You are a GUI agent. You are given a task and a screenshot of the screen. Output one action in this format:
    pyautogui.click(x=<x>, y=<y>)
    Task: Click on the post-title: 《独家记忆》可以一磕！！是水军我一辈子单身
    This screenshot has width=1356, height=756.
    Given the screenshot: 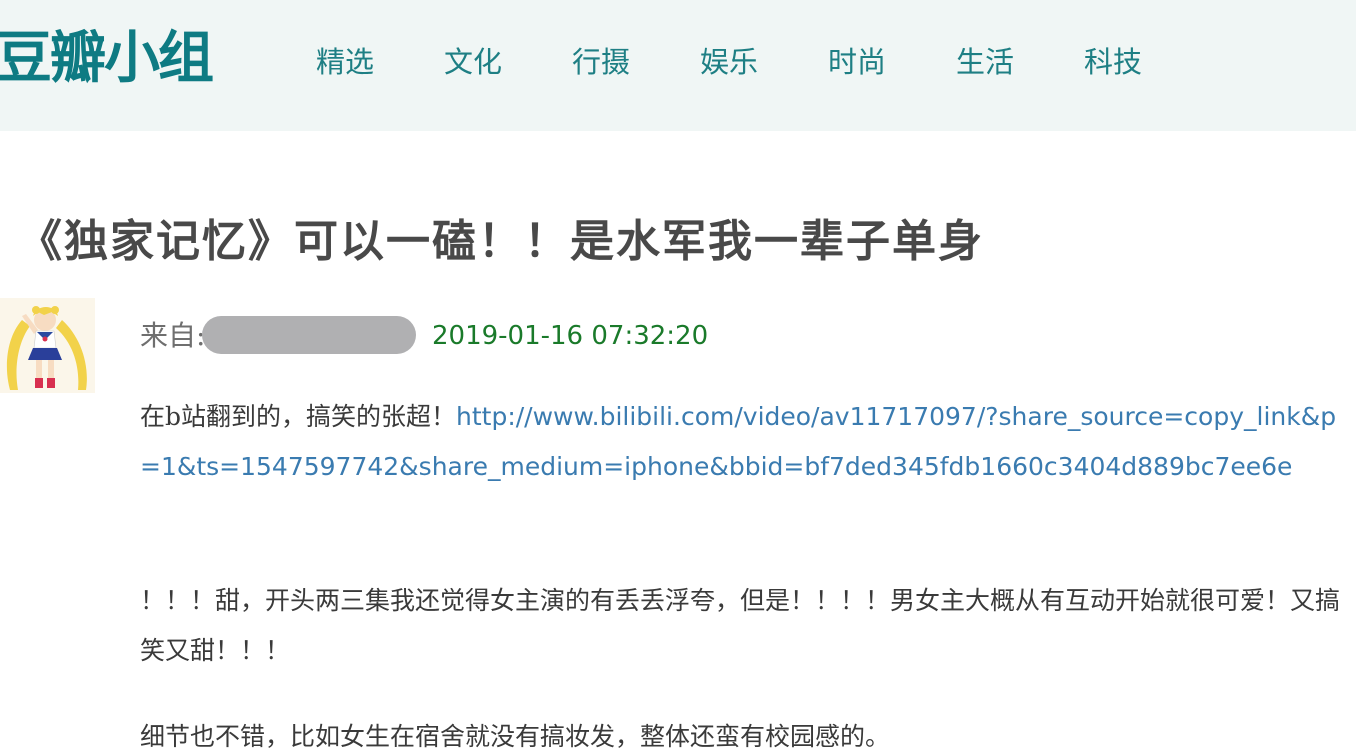 What is the action you would take?
    pyautogui.click(x=501, y=241)
    